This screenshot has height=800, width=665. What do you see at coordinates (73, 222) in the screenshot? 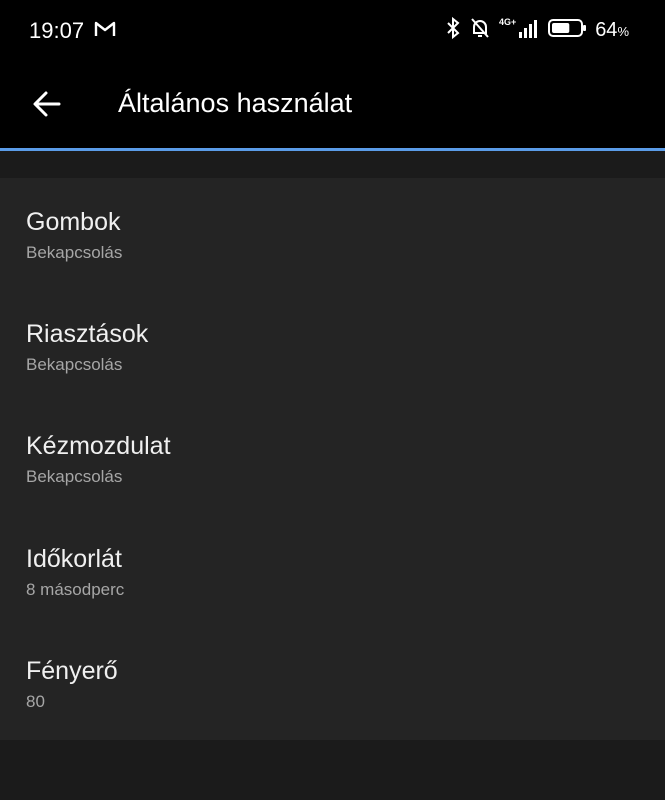
I see `setting-label: Gombok` at bounding box center [73, 222].